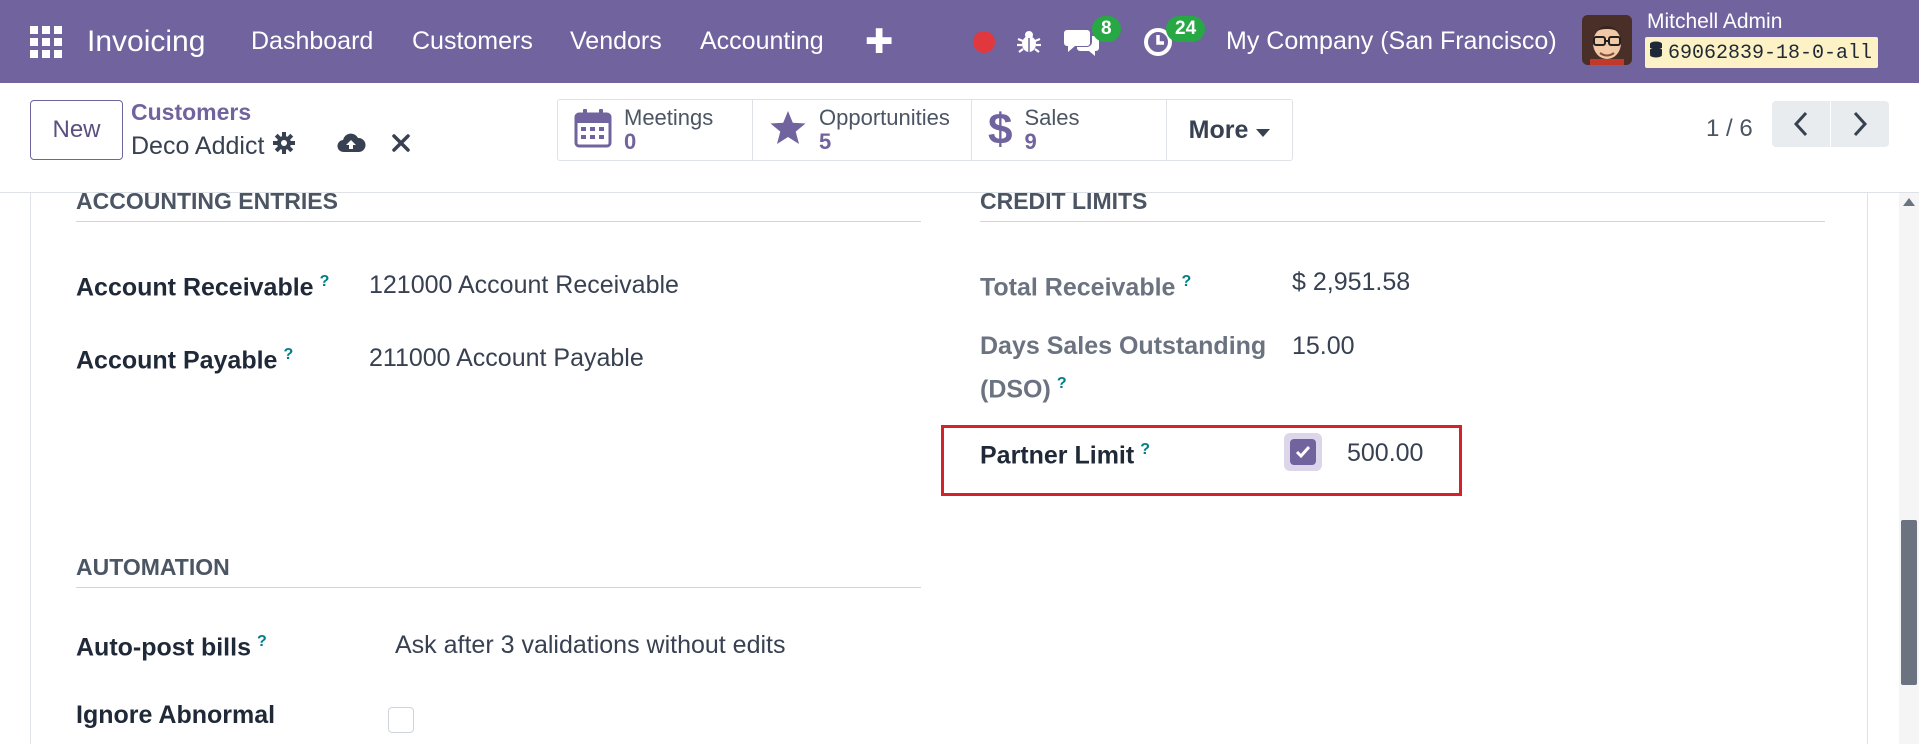 The height and width of the screenshot is (744, 1919). Describe the element at coordinates (669, 117) in the screenshot. I see `meetings-label: Meetings` at that location.